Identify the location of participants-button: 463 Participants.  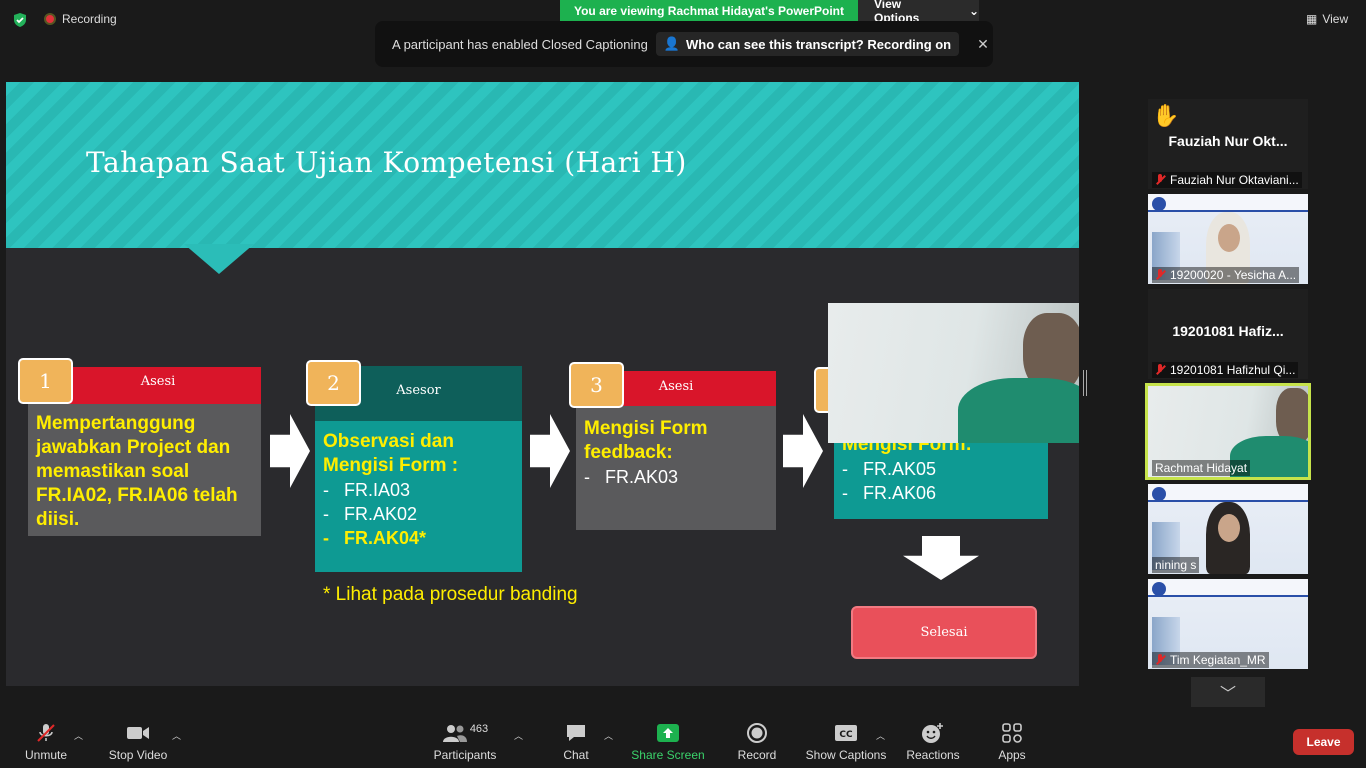
(465, 737).